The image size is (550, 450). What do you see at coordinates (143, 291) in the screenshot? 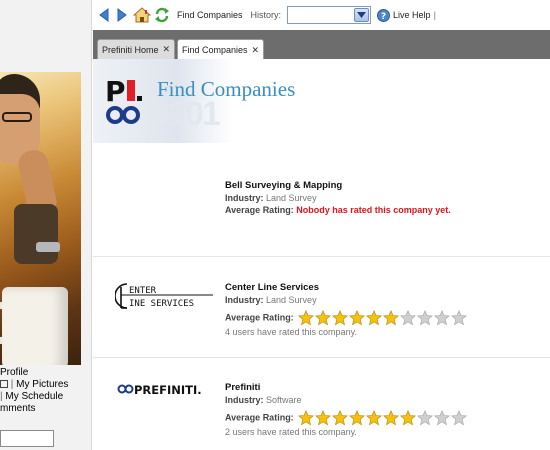
I see `logo-text-top: ENTER` at bounding box center [143, 291].